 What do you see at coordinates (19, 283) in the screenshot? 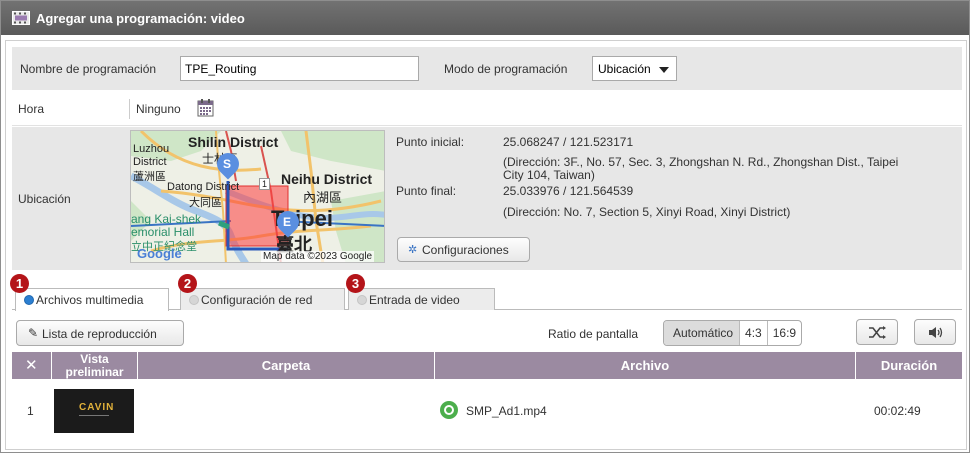
I see `step-badge: 1` at bounding box center [19, 283].